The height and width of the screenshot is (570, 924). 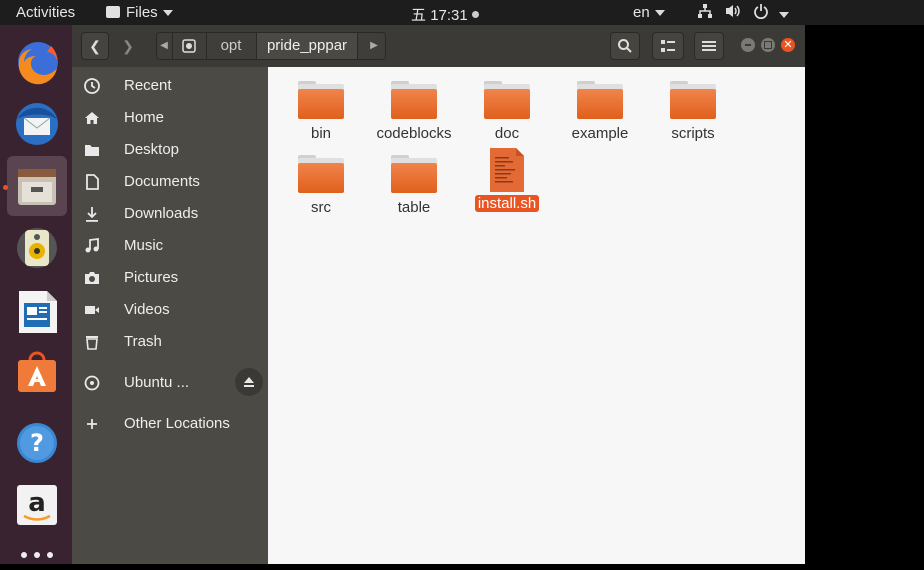 I want to click on maximize-button, so click(x=768, y=45).